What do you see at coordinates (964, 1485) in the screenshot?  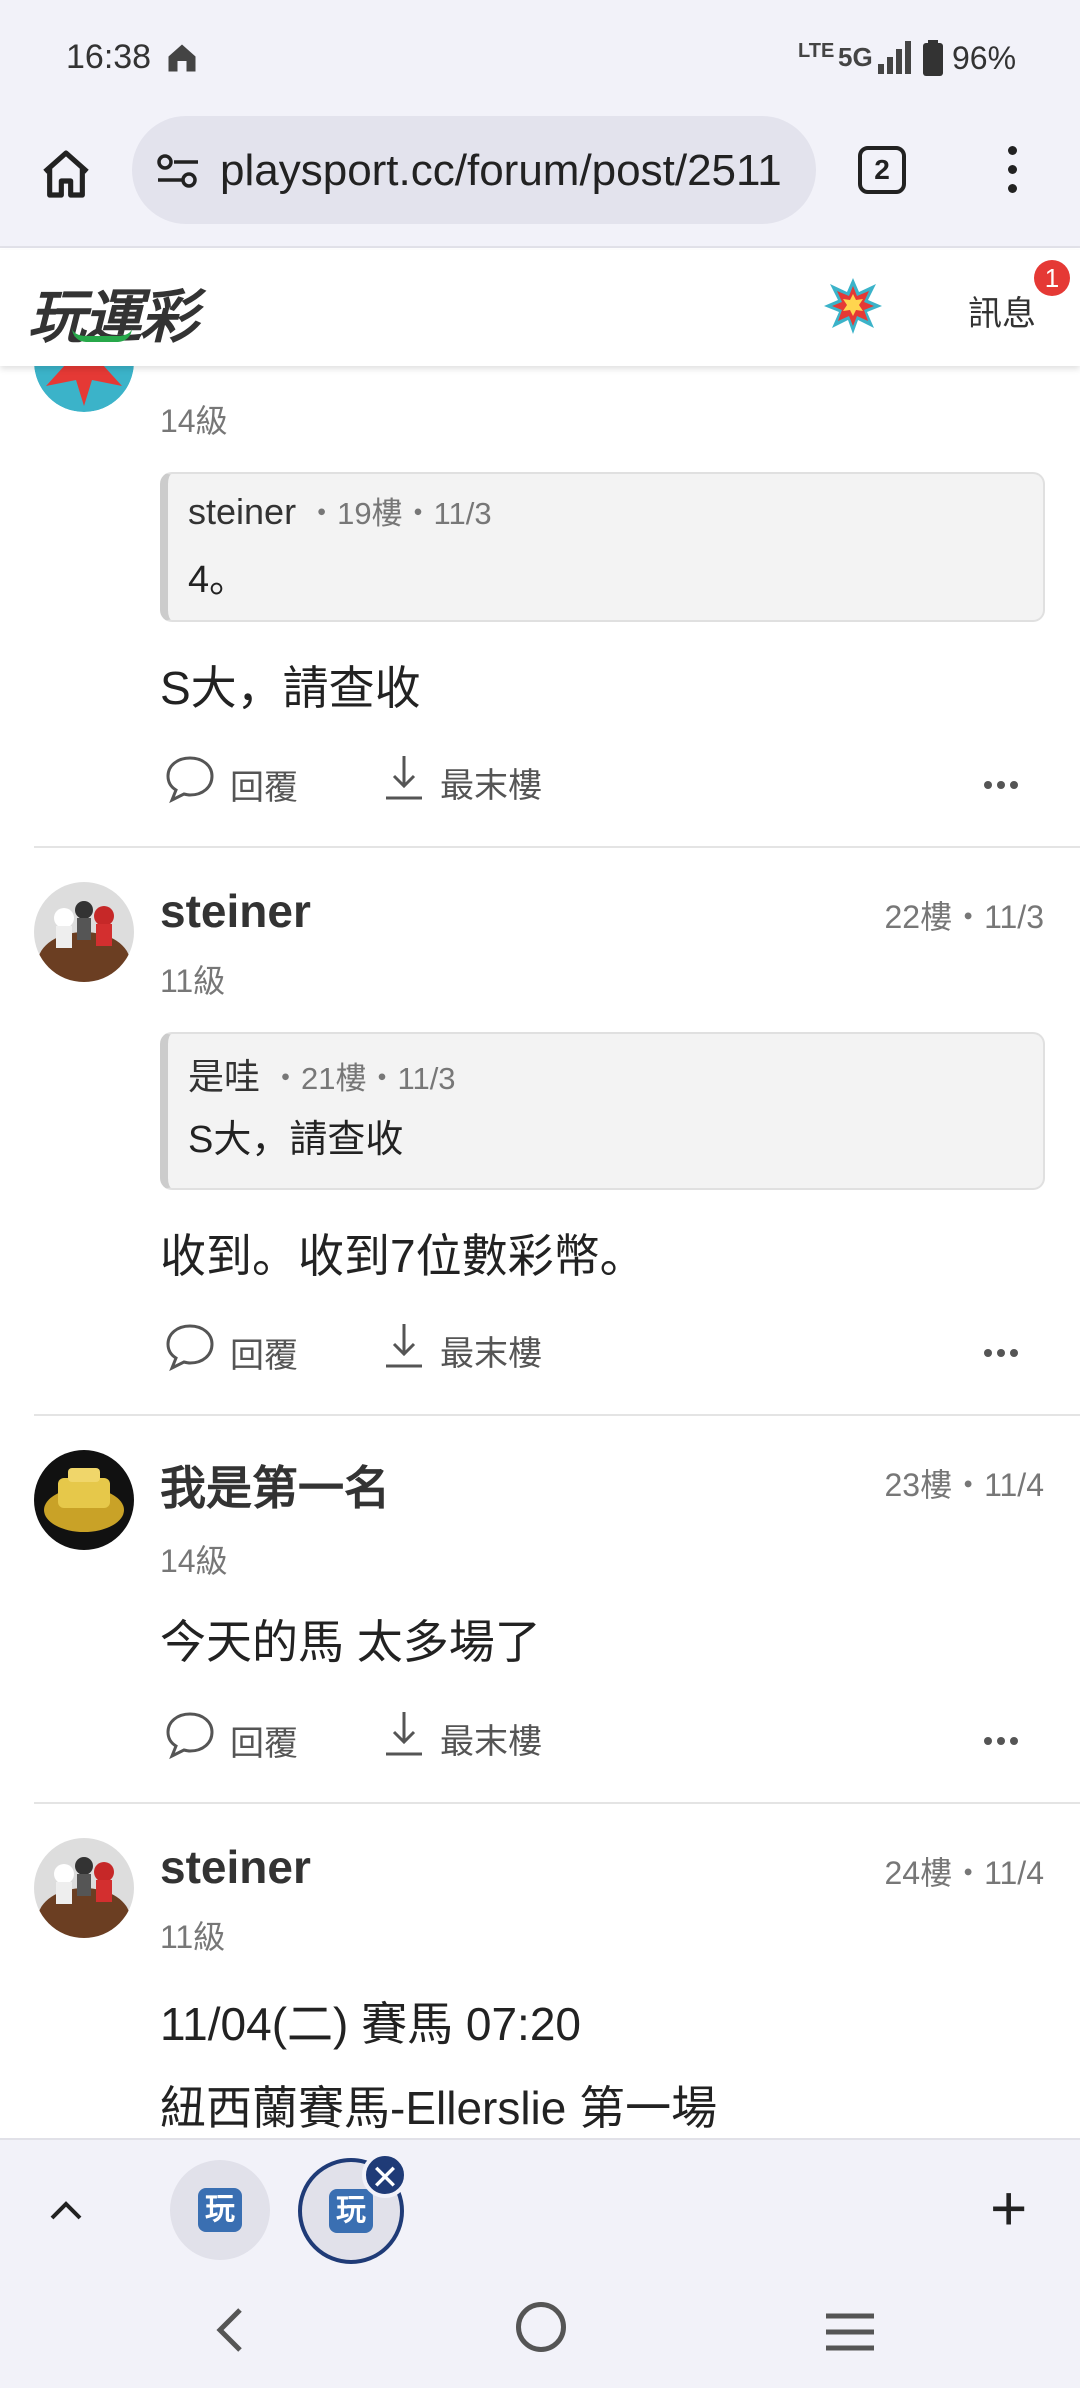 I see `post-meta: 23樓・11/4` at bounding box center [964, 1485].